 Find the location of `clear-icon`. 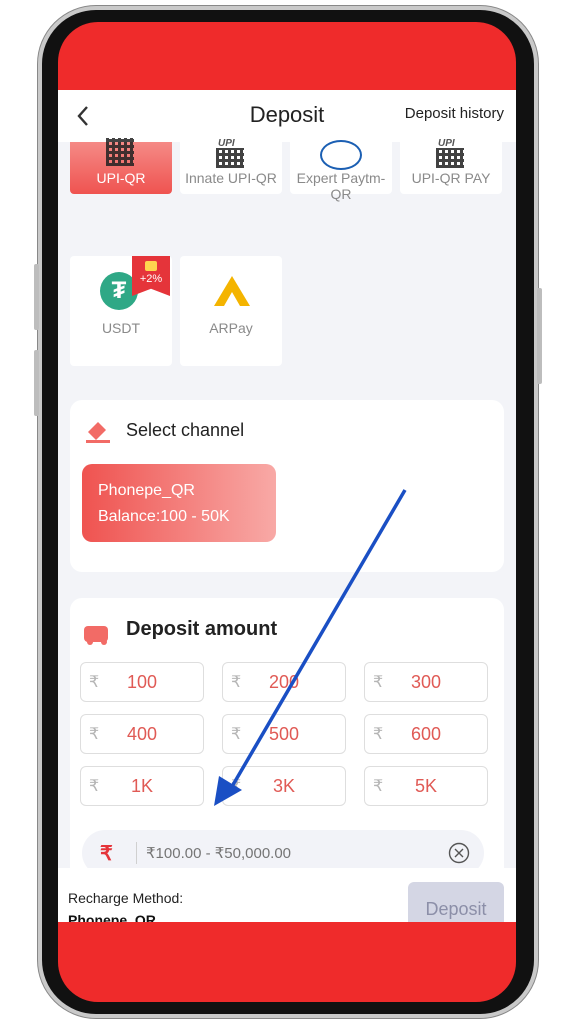

clear-icon is located at coordinates (459, 853).